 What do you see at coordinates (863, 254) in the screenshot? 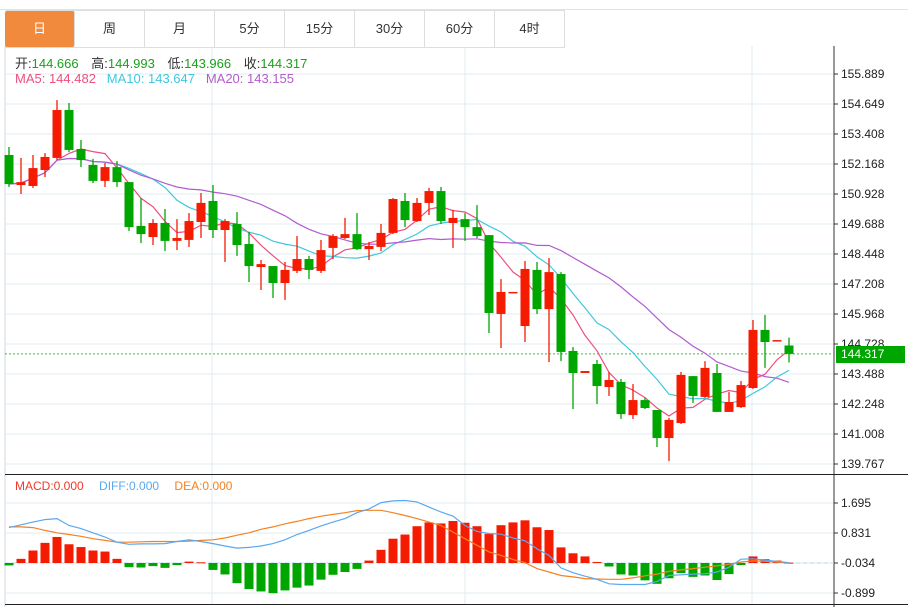
I see `price-axis-label: 148.448` at bounding box center [863, 254].